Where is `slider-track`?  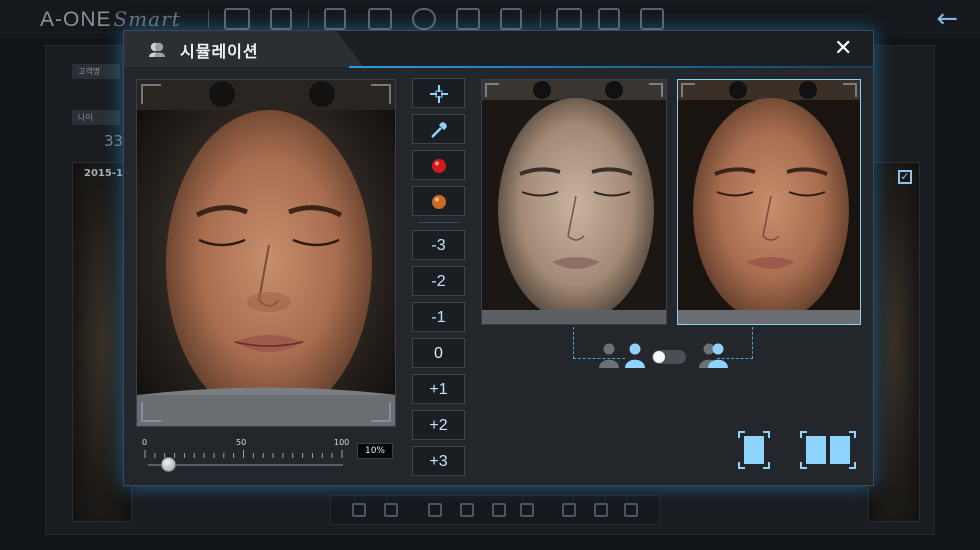
slider-track is located at coordinates (245, 465).